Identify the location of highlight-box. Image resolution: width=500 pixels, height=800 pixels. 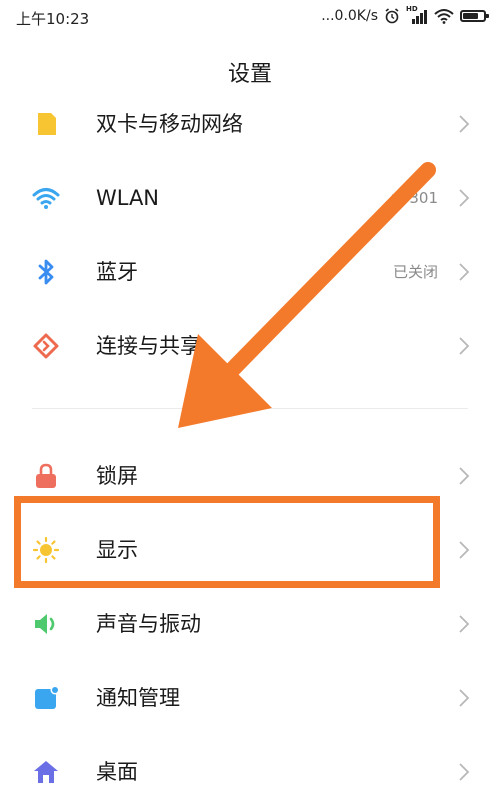
(227, 542).